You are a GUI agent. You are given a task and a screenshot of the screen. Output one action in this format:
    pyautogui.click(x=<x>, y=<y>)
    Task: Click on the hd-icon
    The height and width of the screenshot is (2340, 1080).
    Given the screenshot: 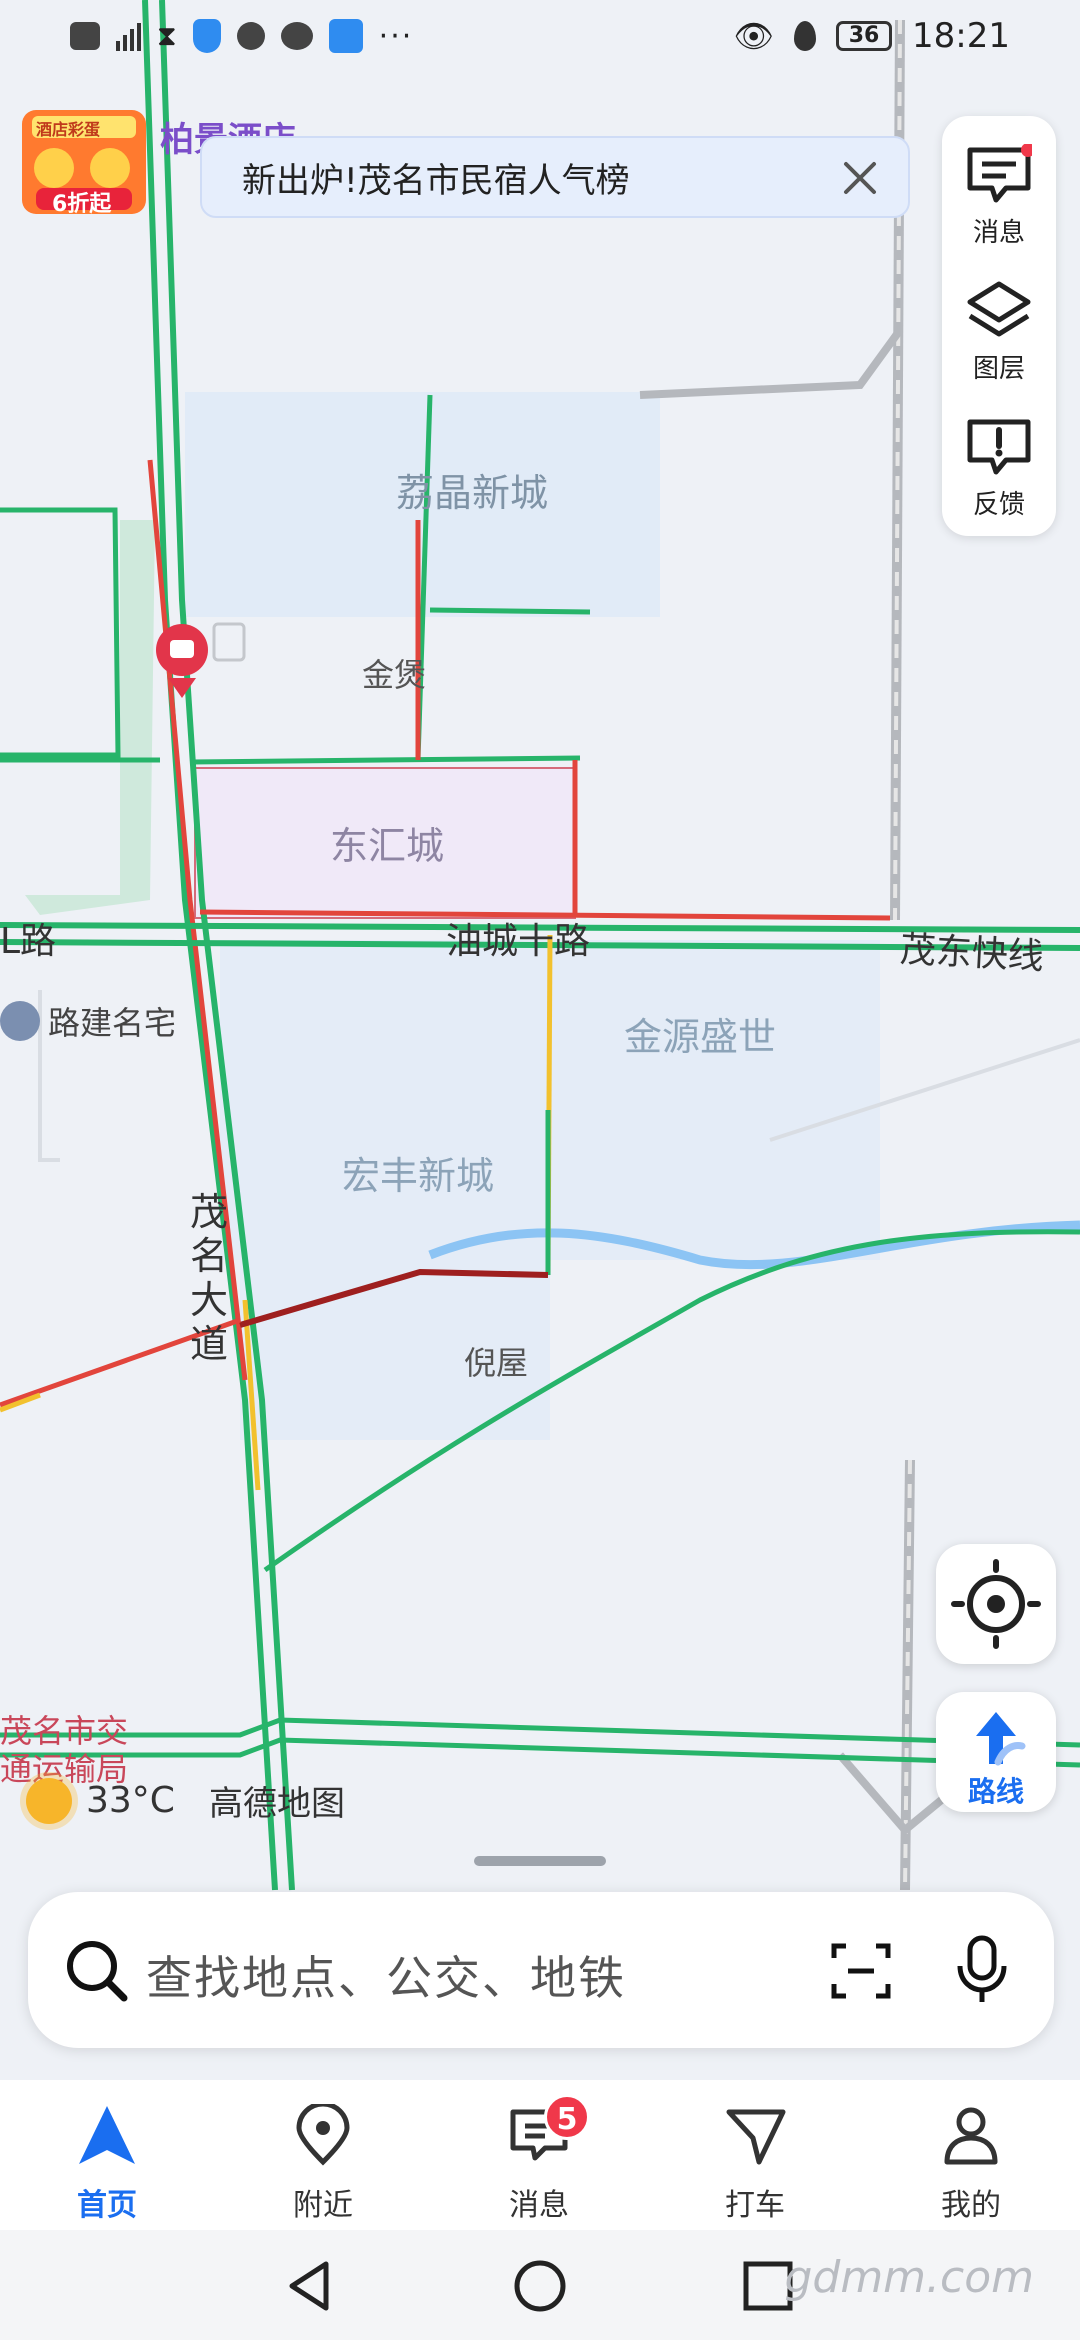 What is the action you would take?
    pyautogui.click(x=85, y=36)
    